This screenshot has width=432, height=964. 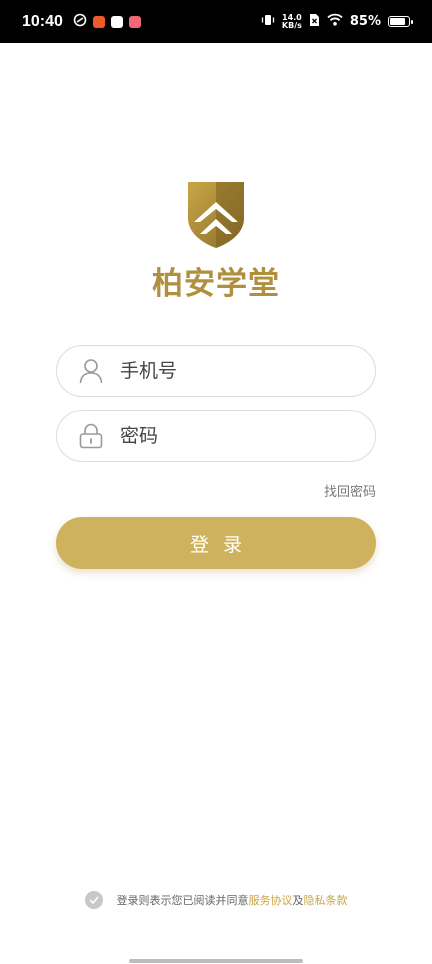 I want to click on user-icon, so click(x=91, y=371).